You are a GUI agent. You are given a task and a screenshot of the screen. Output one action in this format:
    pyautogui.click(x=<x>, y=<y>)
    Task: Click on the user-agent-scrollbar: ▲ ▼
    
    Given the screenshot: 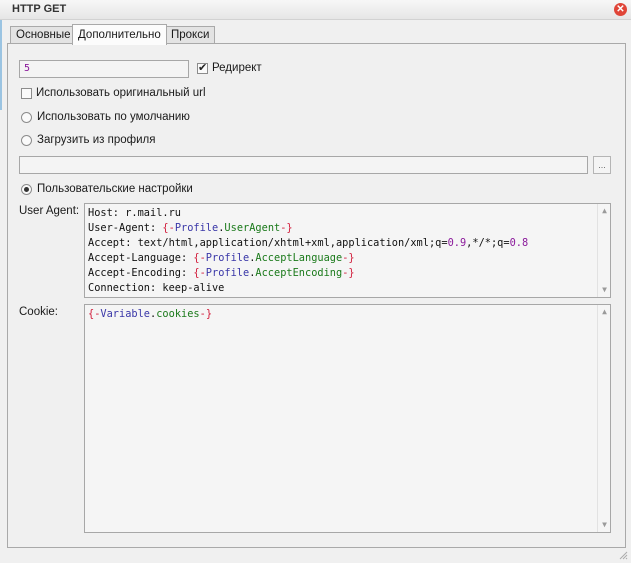 What is the action you would take?
    pyautogui.click(x=603, y=250)
    